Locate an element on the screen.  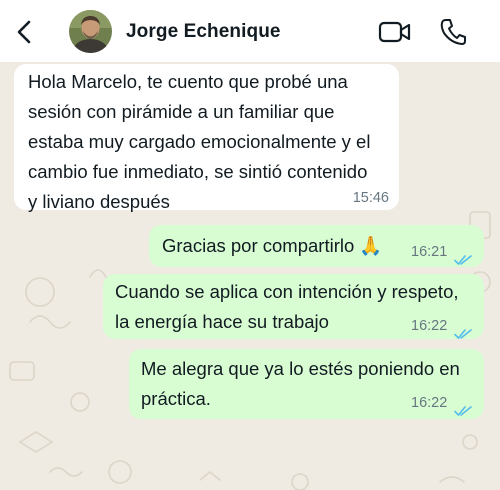
message-text: Gracias por compartirlo 🙏 is located at coordinates (272, 245).